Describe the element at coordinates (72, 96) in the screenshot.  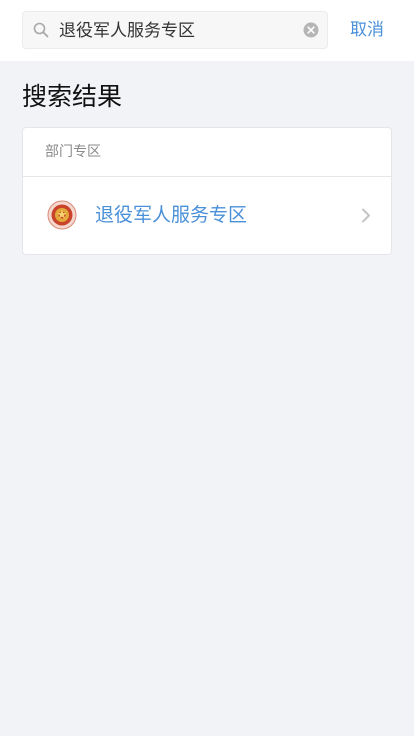
I see `page-title: 搜索结果` at that location.